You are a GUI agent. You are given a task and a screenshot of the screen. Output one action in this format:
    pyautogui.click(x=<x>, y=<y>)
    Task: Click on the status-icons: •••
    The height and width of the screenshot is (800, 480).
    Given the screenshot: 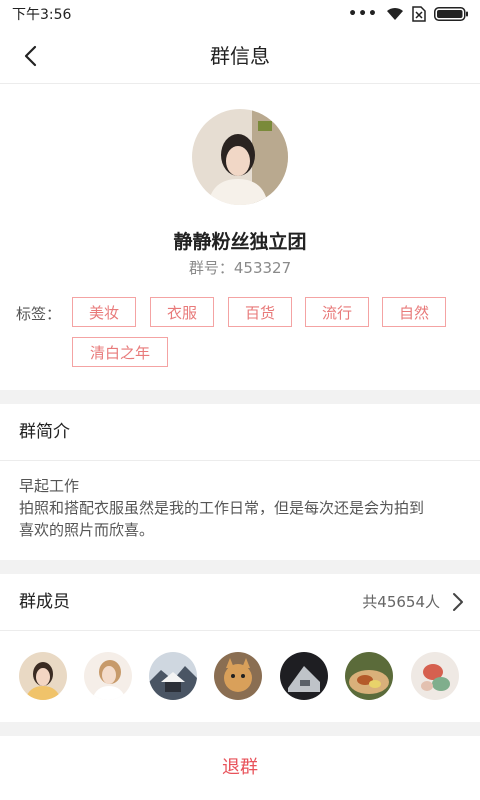 What is the action you would take?
    pyautogui.click(x=408, y=14)
    